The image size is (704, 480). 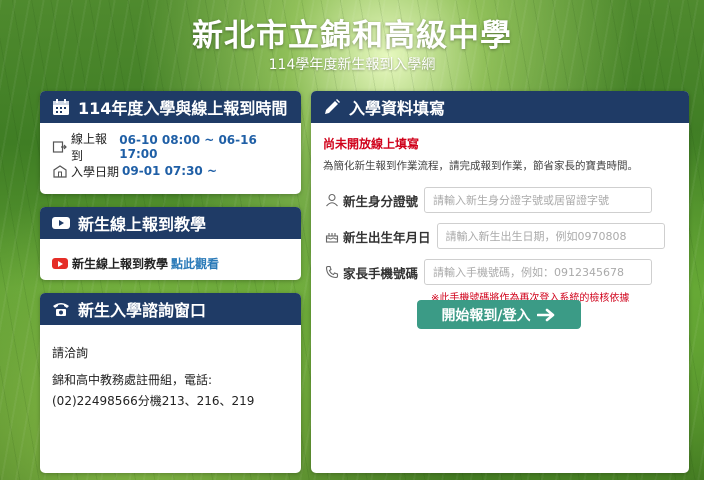 What do you see at coordinates (170, 263) in the screenshot?
I see `tutorial-row: 新生線上報到教學 點此觀看` at bounding box center [170, 263].